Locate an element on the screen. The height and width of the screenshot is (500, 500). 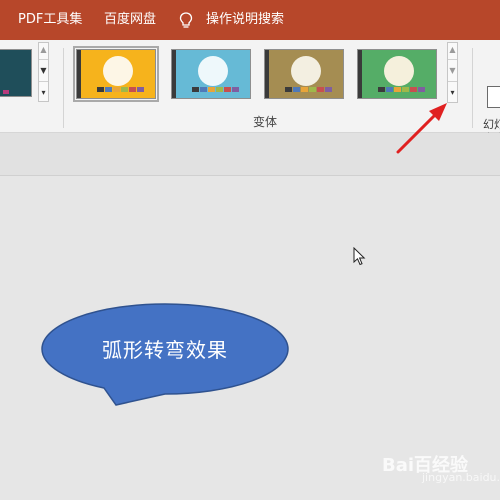
variants-group-label: 变体 is located at coordinates (265, 122).